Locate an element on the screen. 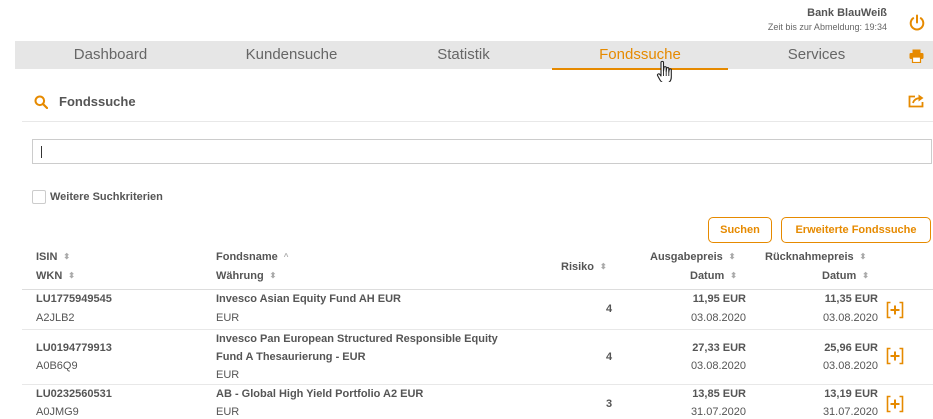  wkn-cell: A0JMG9 is located at coordinates (57, 412).